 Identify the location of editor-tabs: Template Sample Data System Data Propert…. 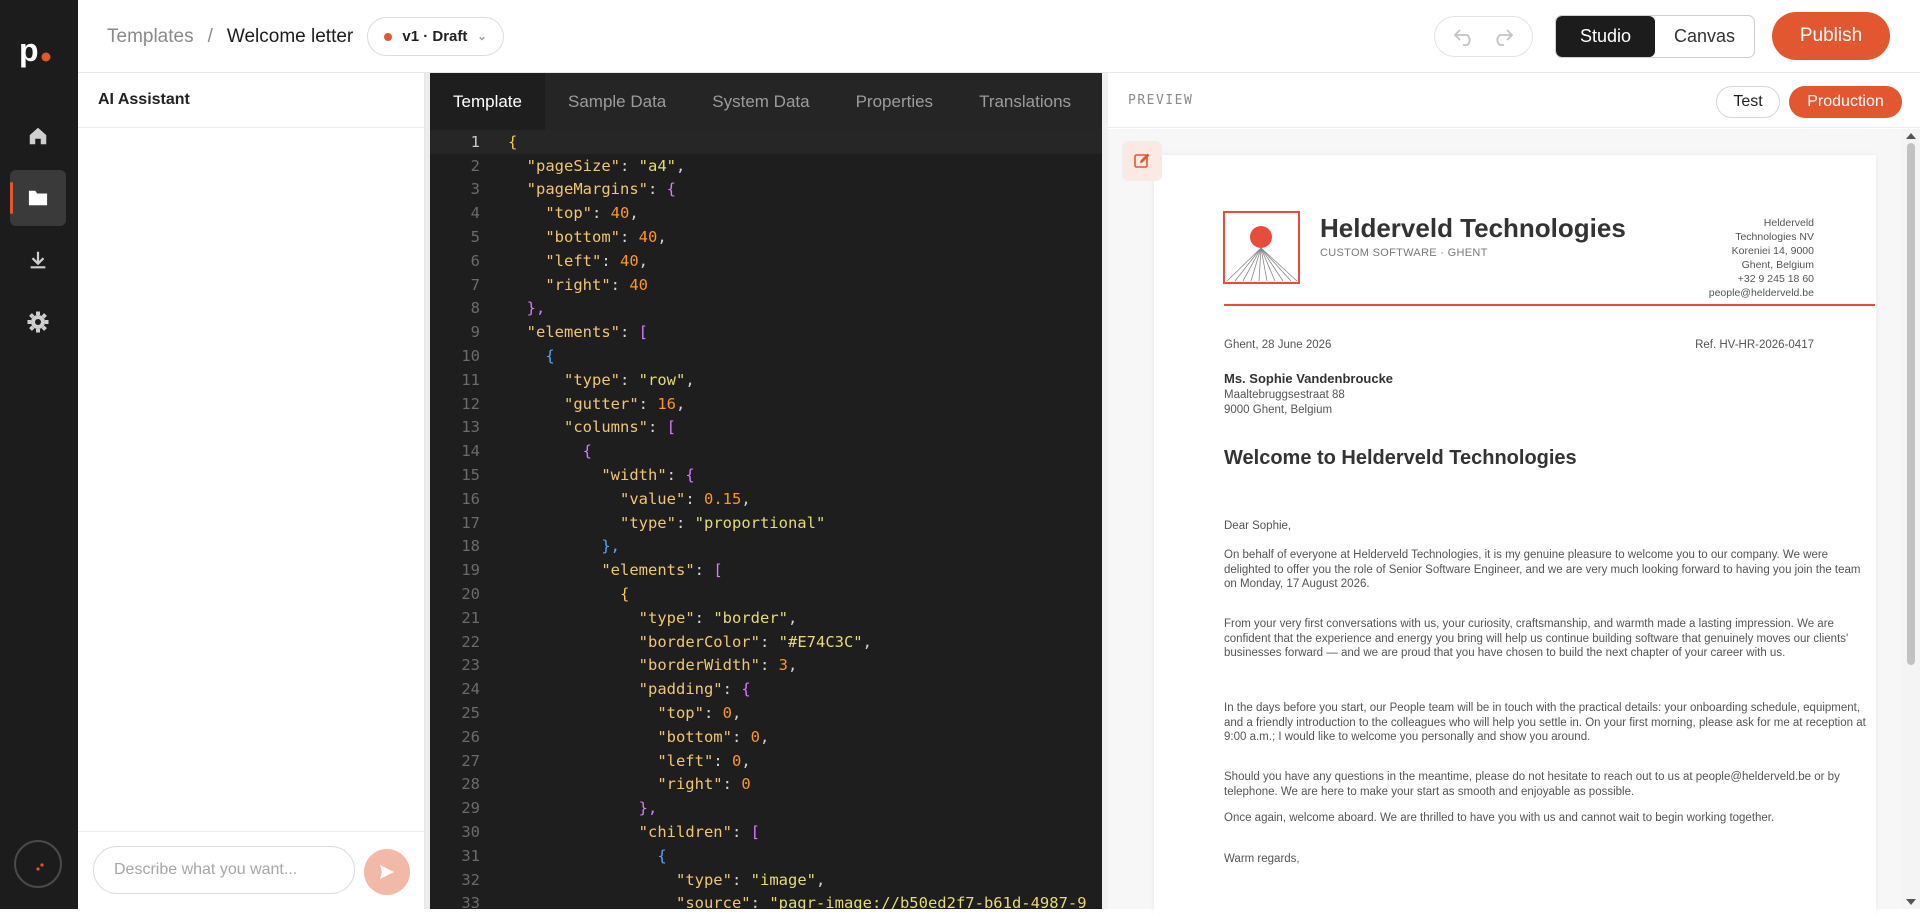
(766, 101).